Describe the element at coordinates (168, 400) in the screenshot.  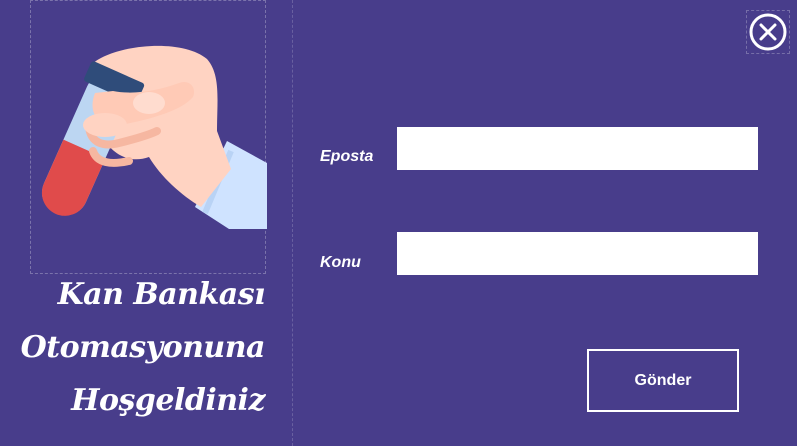
I see `welcome-line-3: Hoşgeldiniz` at that location.